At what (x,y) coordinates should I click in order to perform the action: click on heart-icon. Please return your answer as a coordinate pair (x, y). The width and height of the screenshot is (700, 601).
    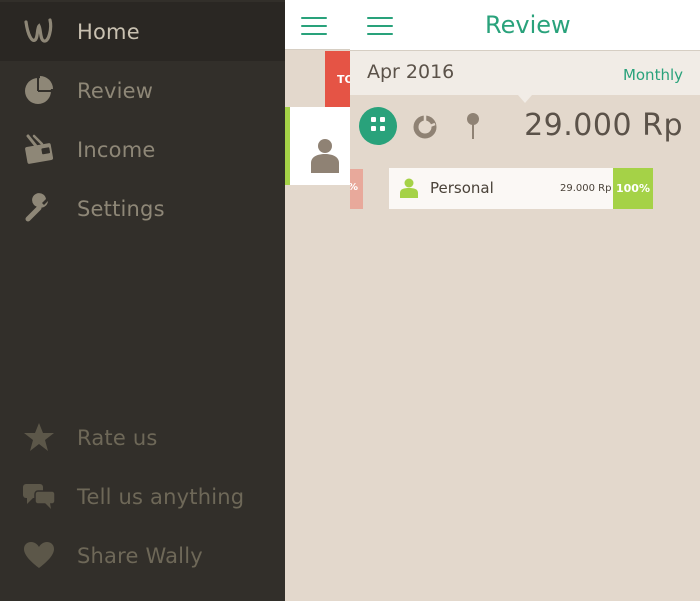
    Looking at the image, I should click on (39, 555).